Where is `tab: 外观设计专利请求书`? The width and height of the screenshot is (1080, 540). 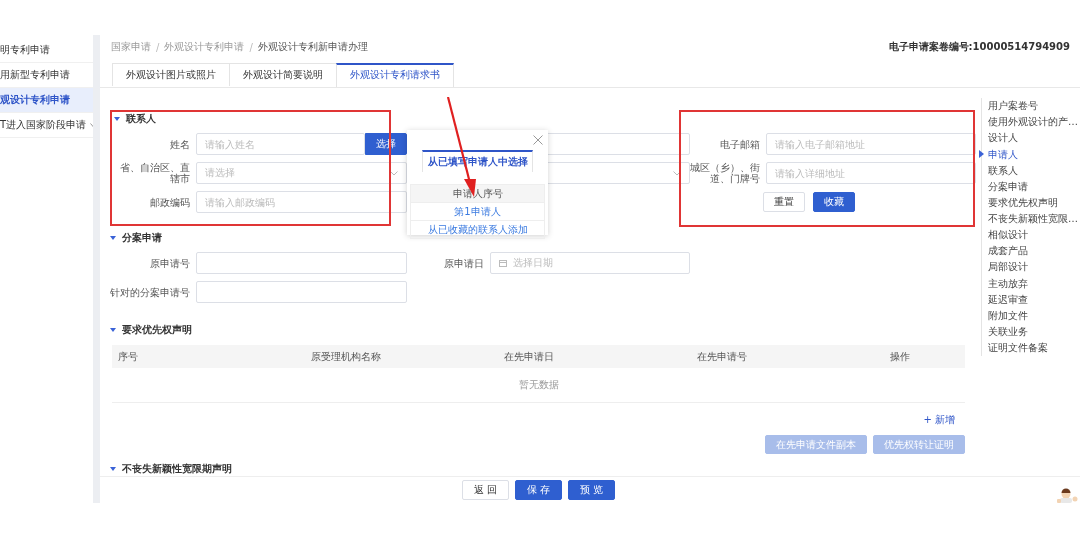
tab: 外观设计专利请求书 is located at coordinates (395, 75).